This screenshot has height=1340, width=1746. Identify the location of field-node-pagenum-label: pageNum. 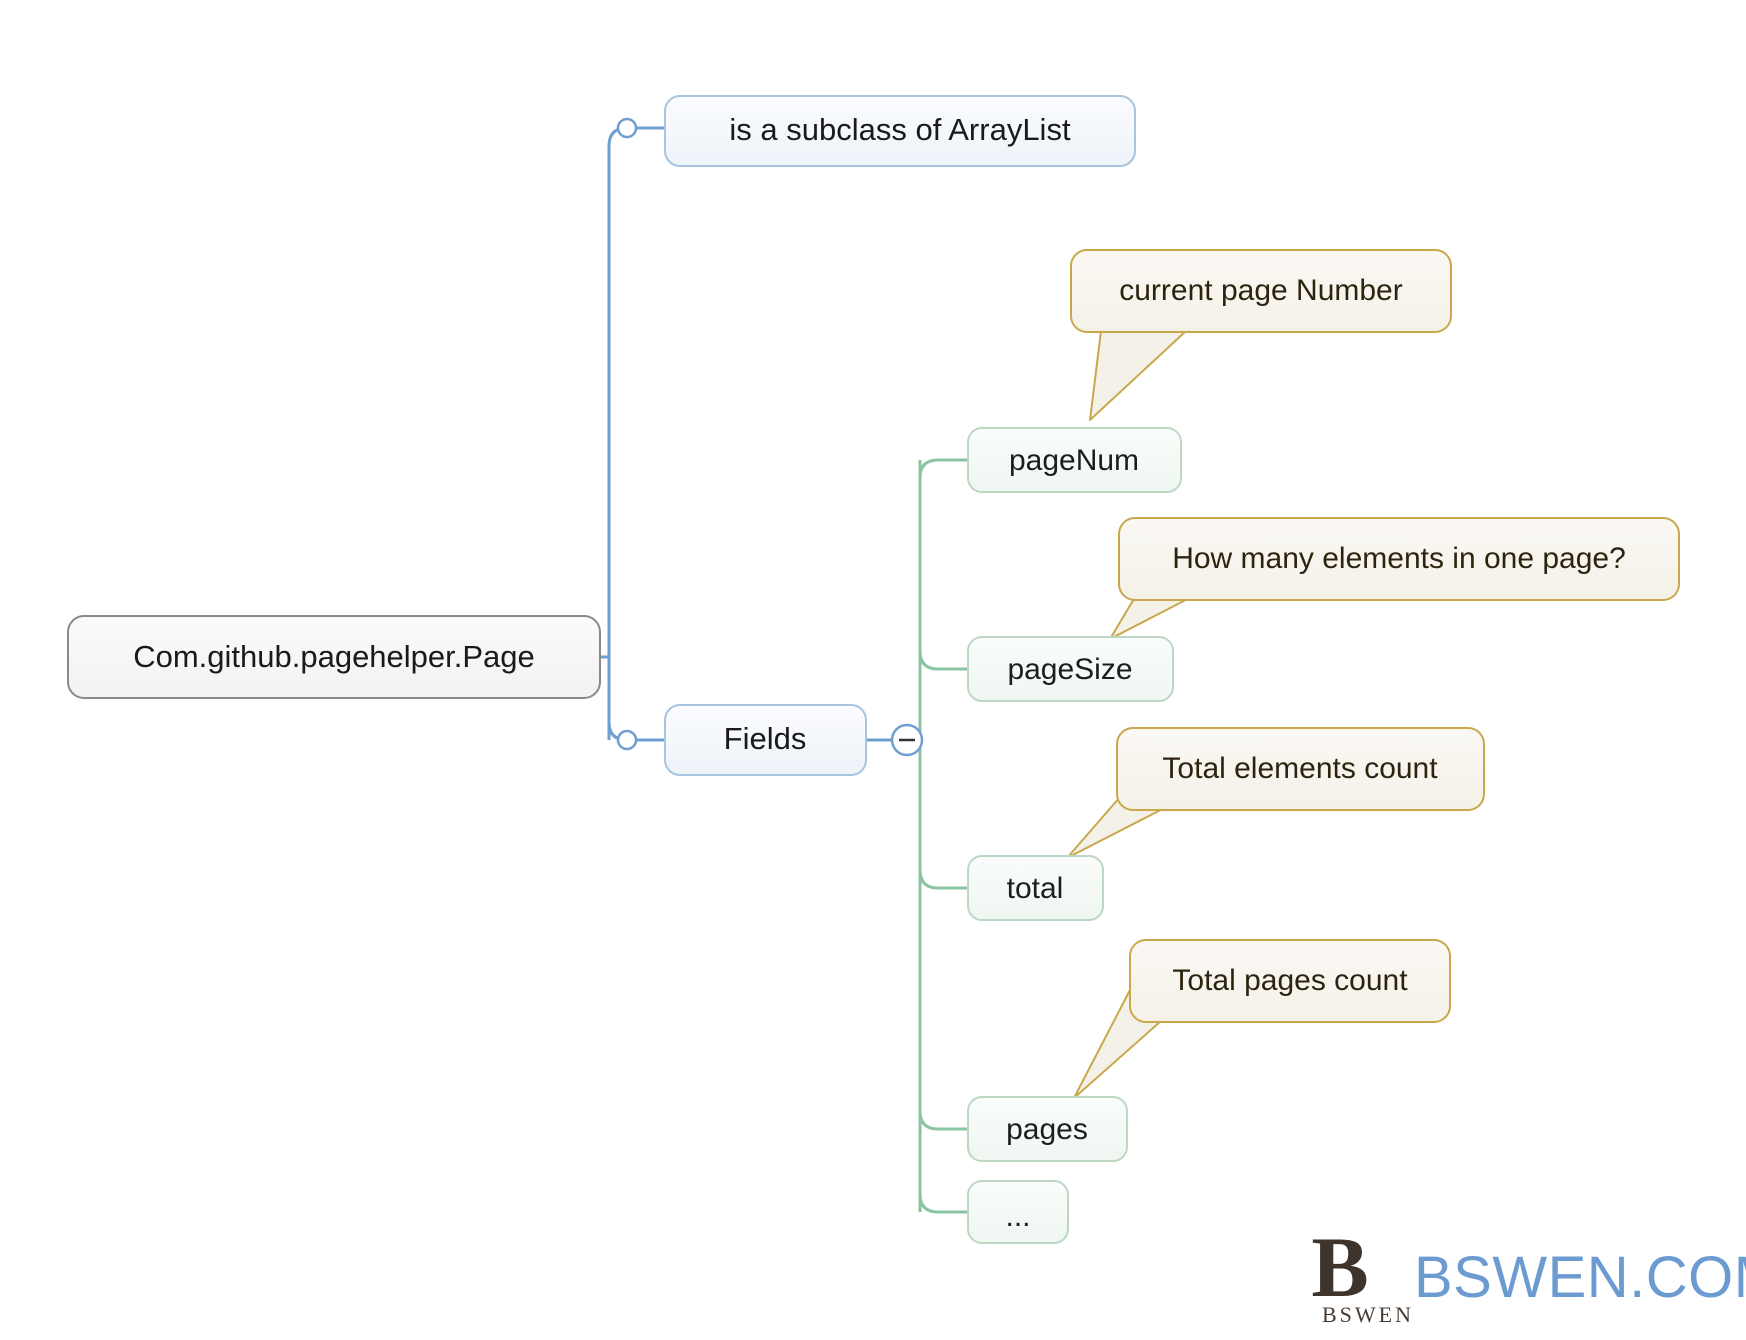
(1074, 460).